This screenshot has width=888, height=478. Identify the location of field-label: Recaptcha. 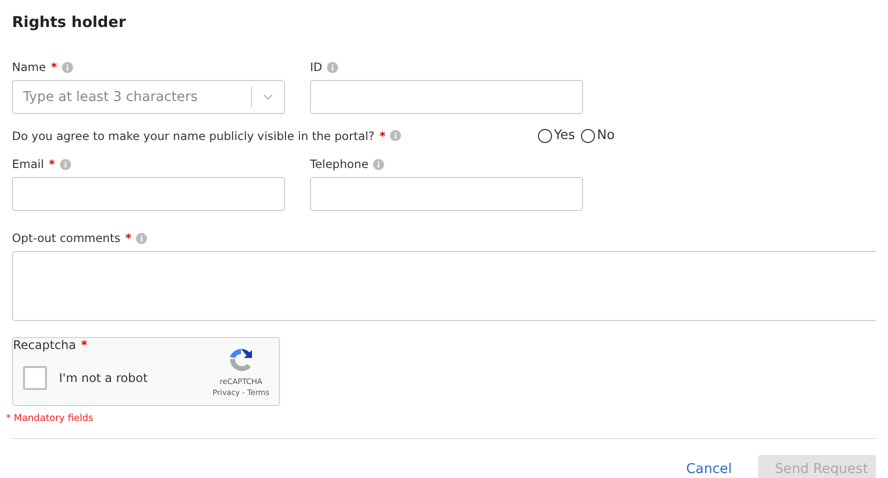
(44, 345).